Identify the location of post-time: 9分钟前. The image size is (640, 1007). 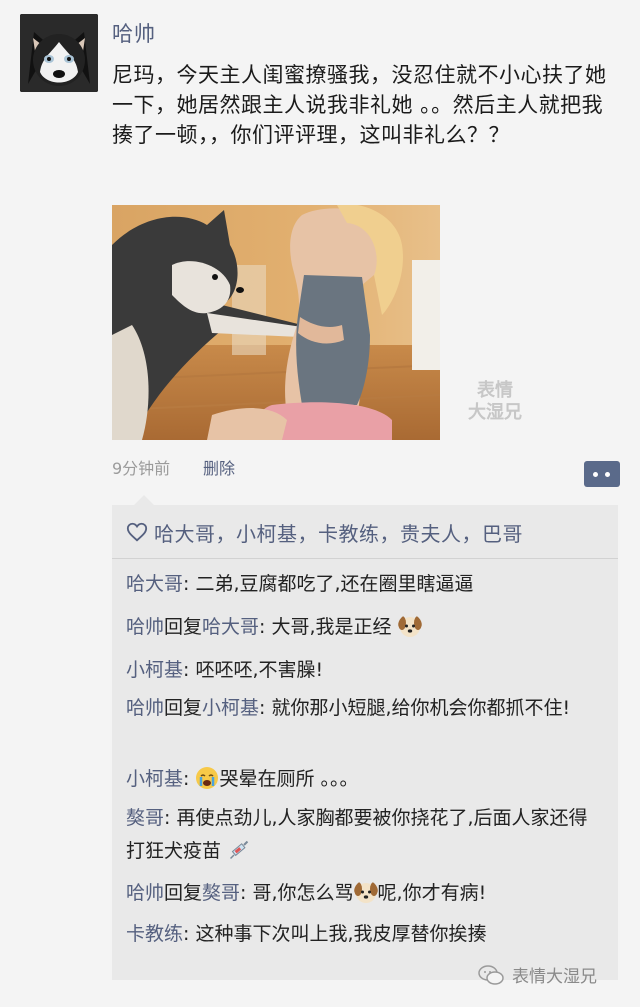
(141, 468).